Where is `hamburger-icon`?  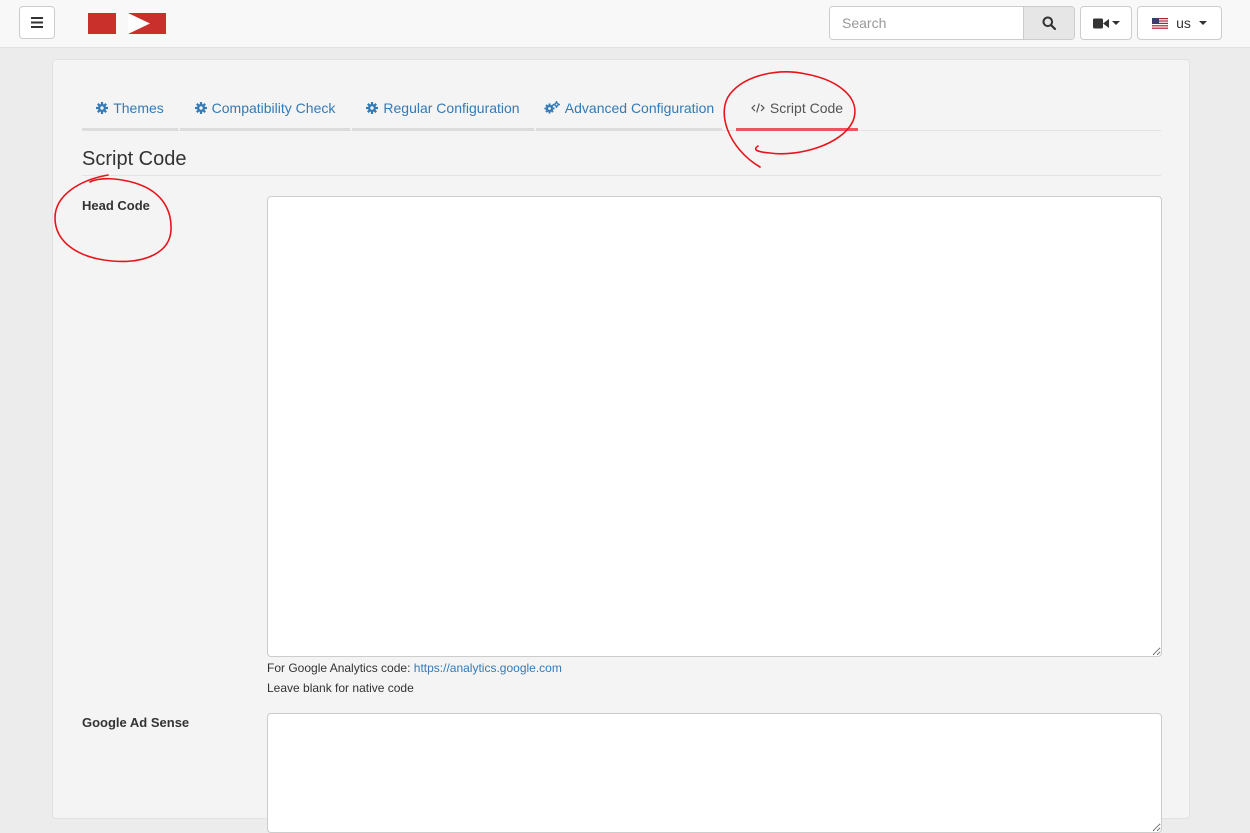 hamburger-icon is located at coordinates (37, 22).